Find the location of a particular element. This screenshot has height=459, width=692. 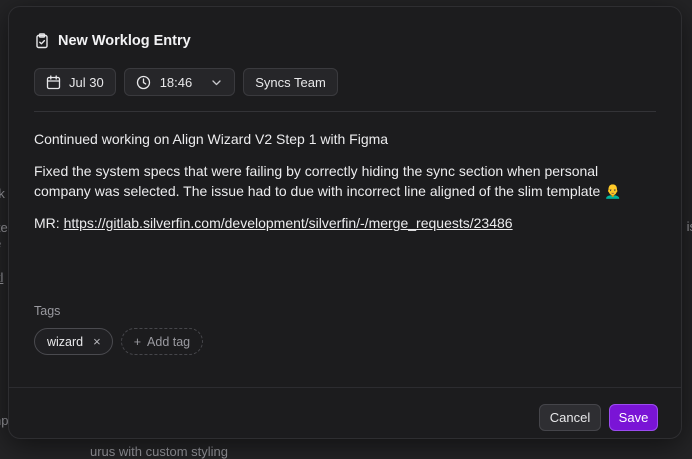

background-text: rk is located at coordinates (2, 193).